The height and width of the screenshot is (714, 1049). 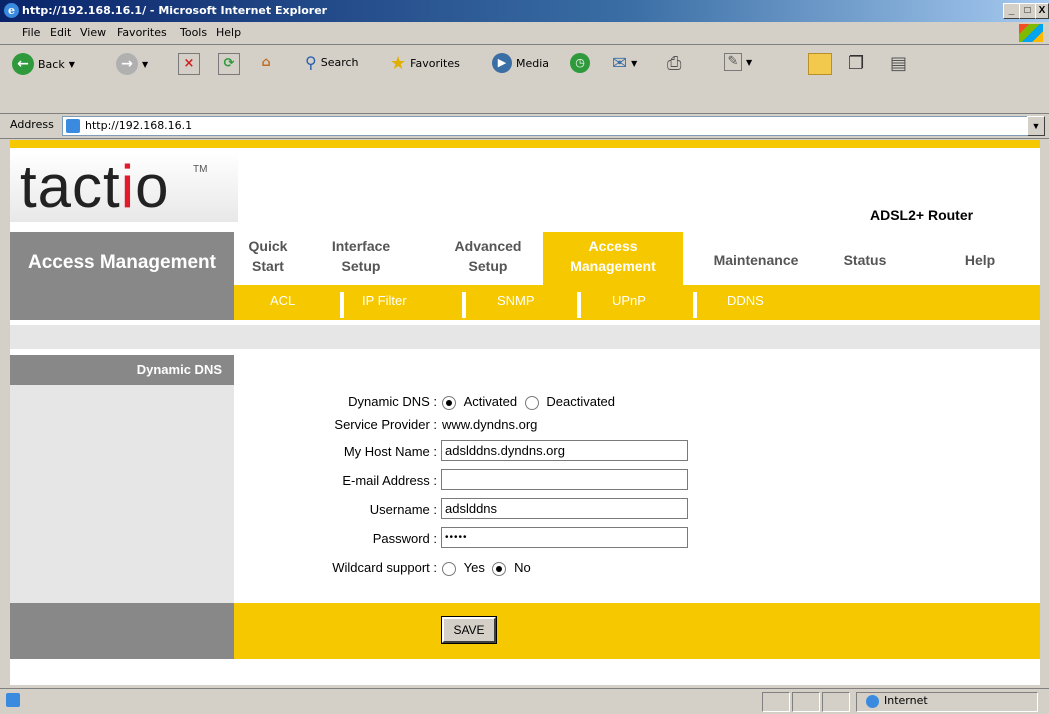 I want to click on print-button: ⎙, so click(x=674, y=63).